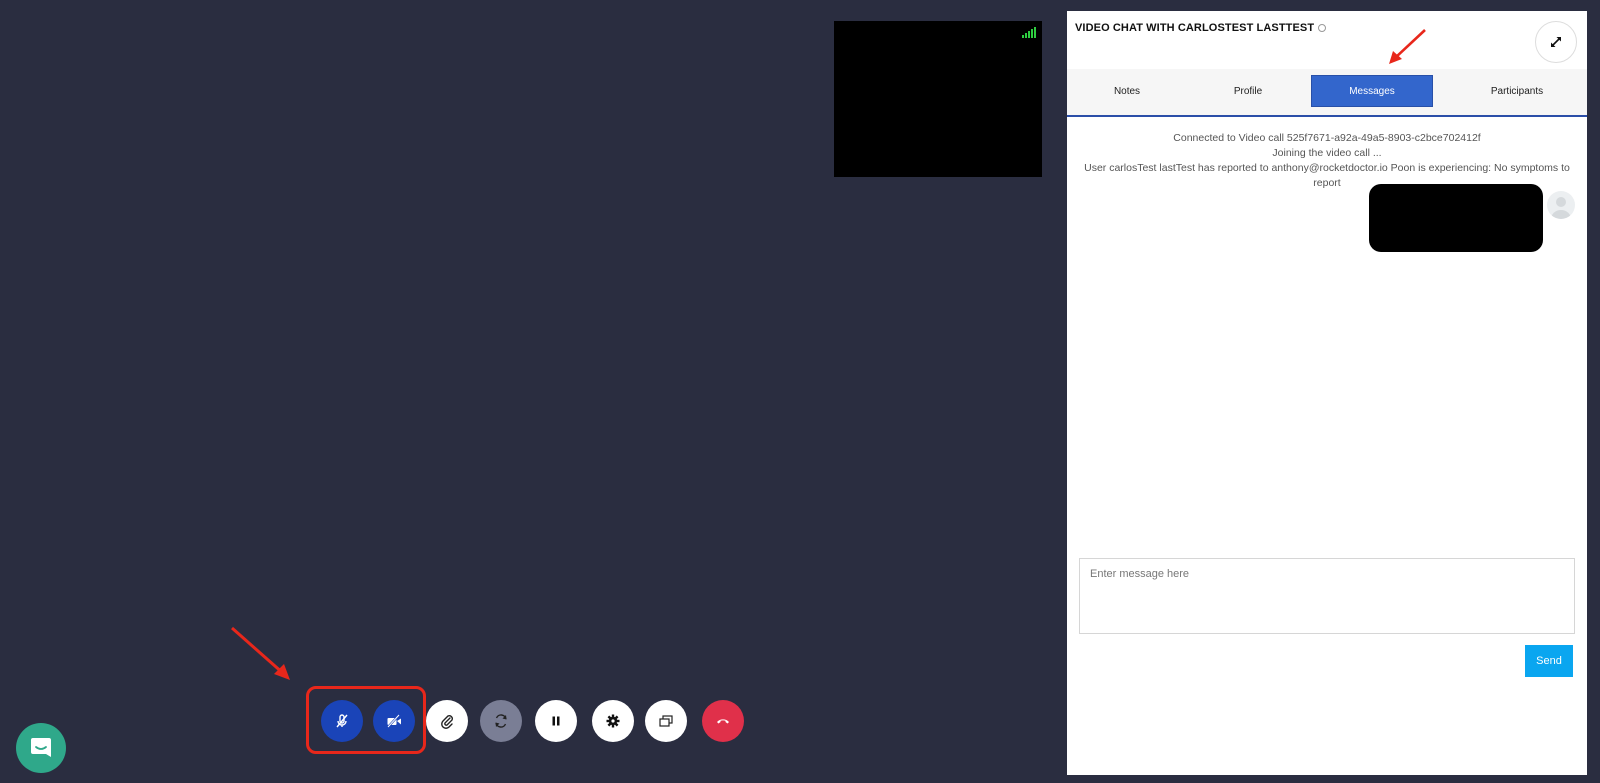  What do you see at coordinates (1248, 91) in the screenshot?
I see `tab-profile: Profile` at bounding box center [1248, 91].